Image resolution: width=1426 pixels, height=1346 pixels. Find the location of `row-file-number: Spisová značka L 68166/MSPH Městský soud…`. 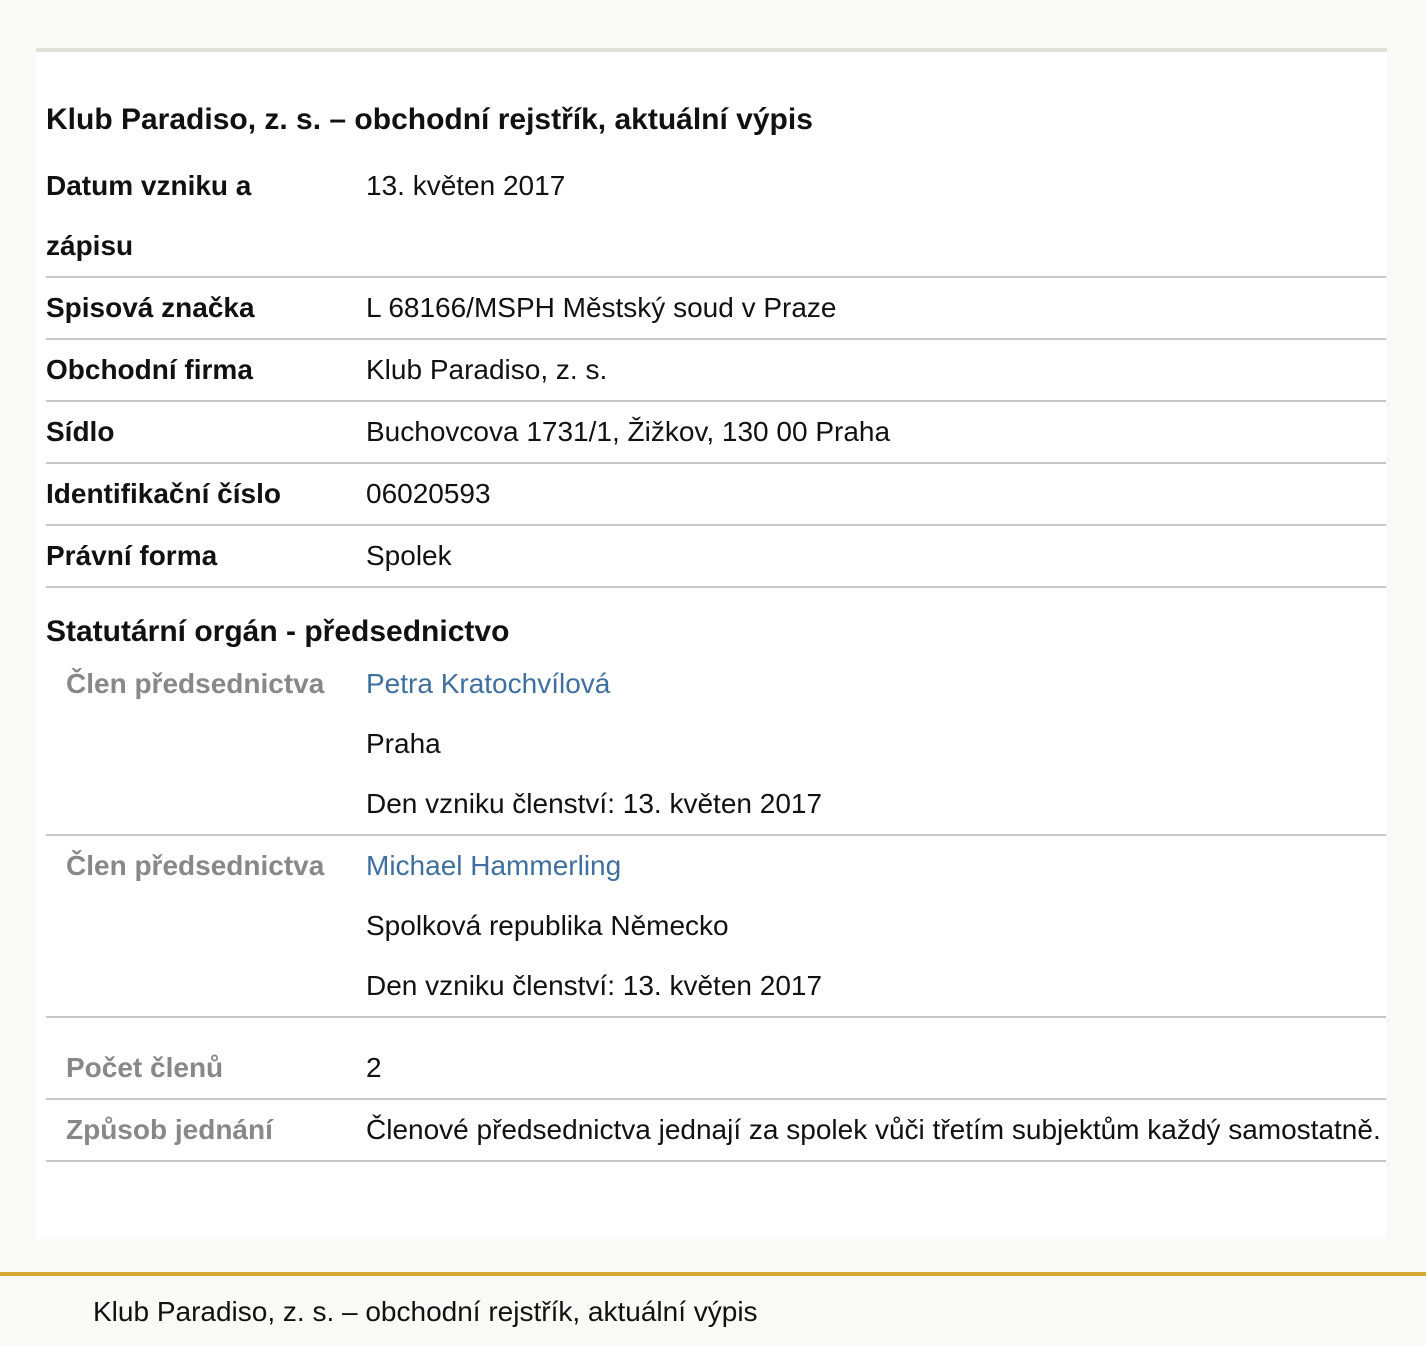

row-file-number: Spisová značka L 68166/MSPH Městský soud… is located at coordinates (716, 309).